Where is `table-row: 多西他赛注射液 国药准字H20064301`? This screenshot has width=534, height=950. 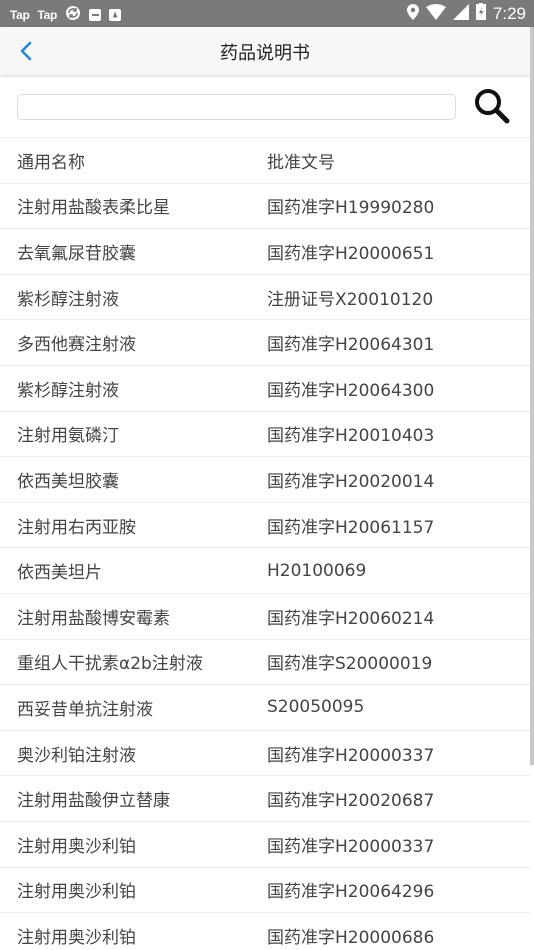
table-row: 多西他赛注射液 国药准字H20064301 is located at coordinates (265, 342).